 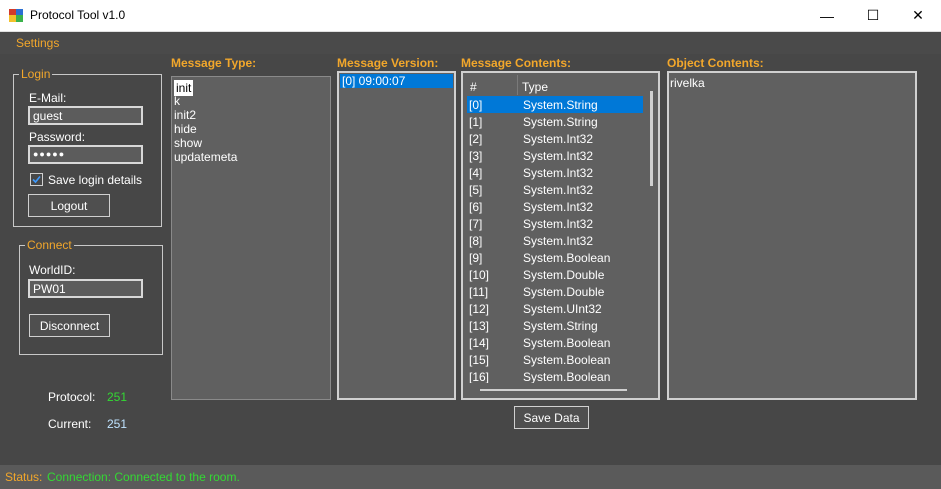 I want to click on table-row: [10] System.Double, so click(x=555, y=274).